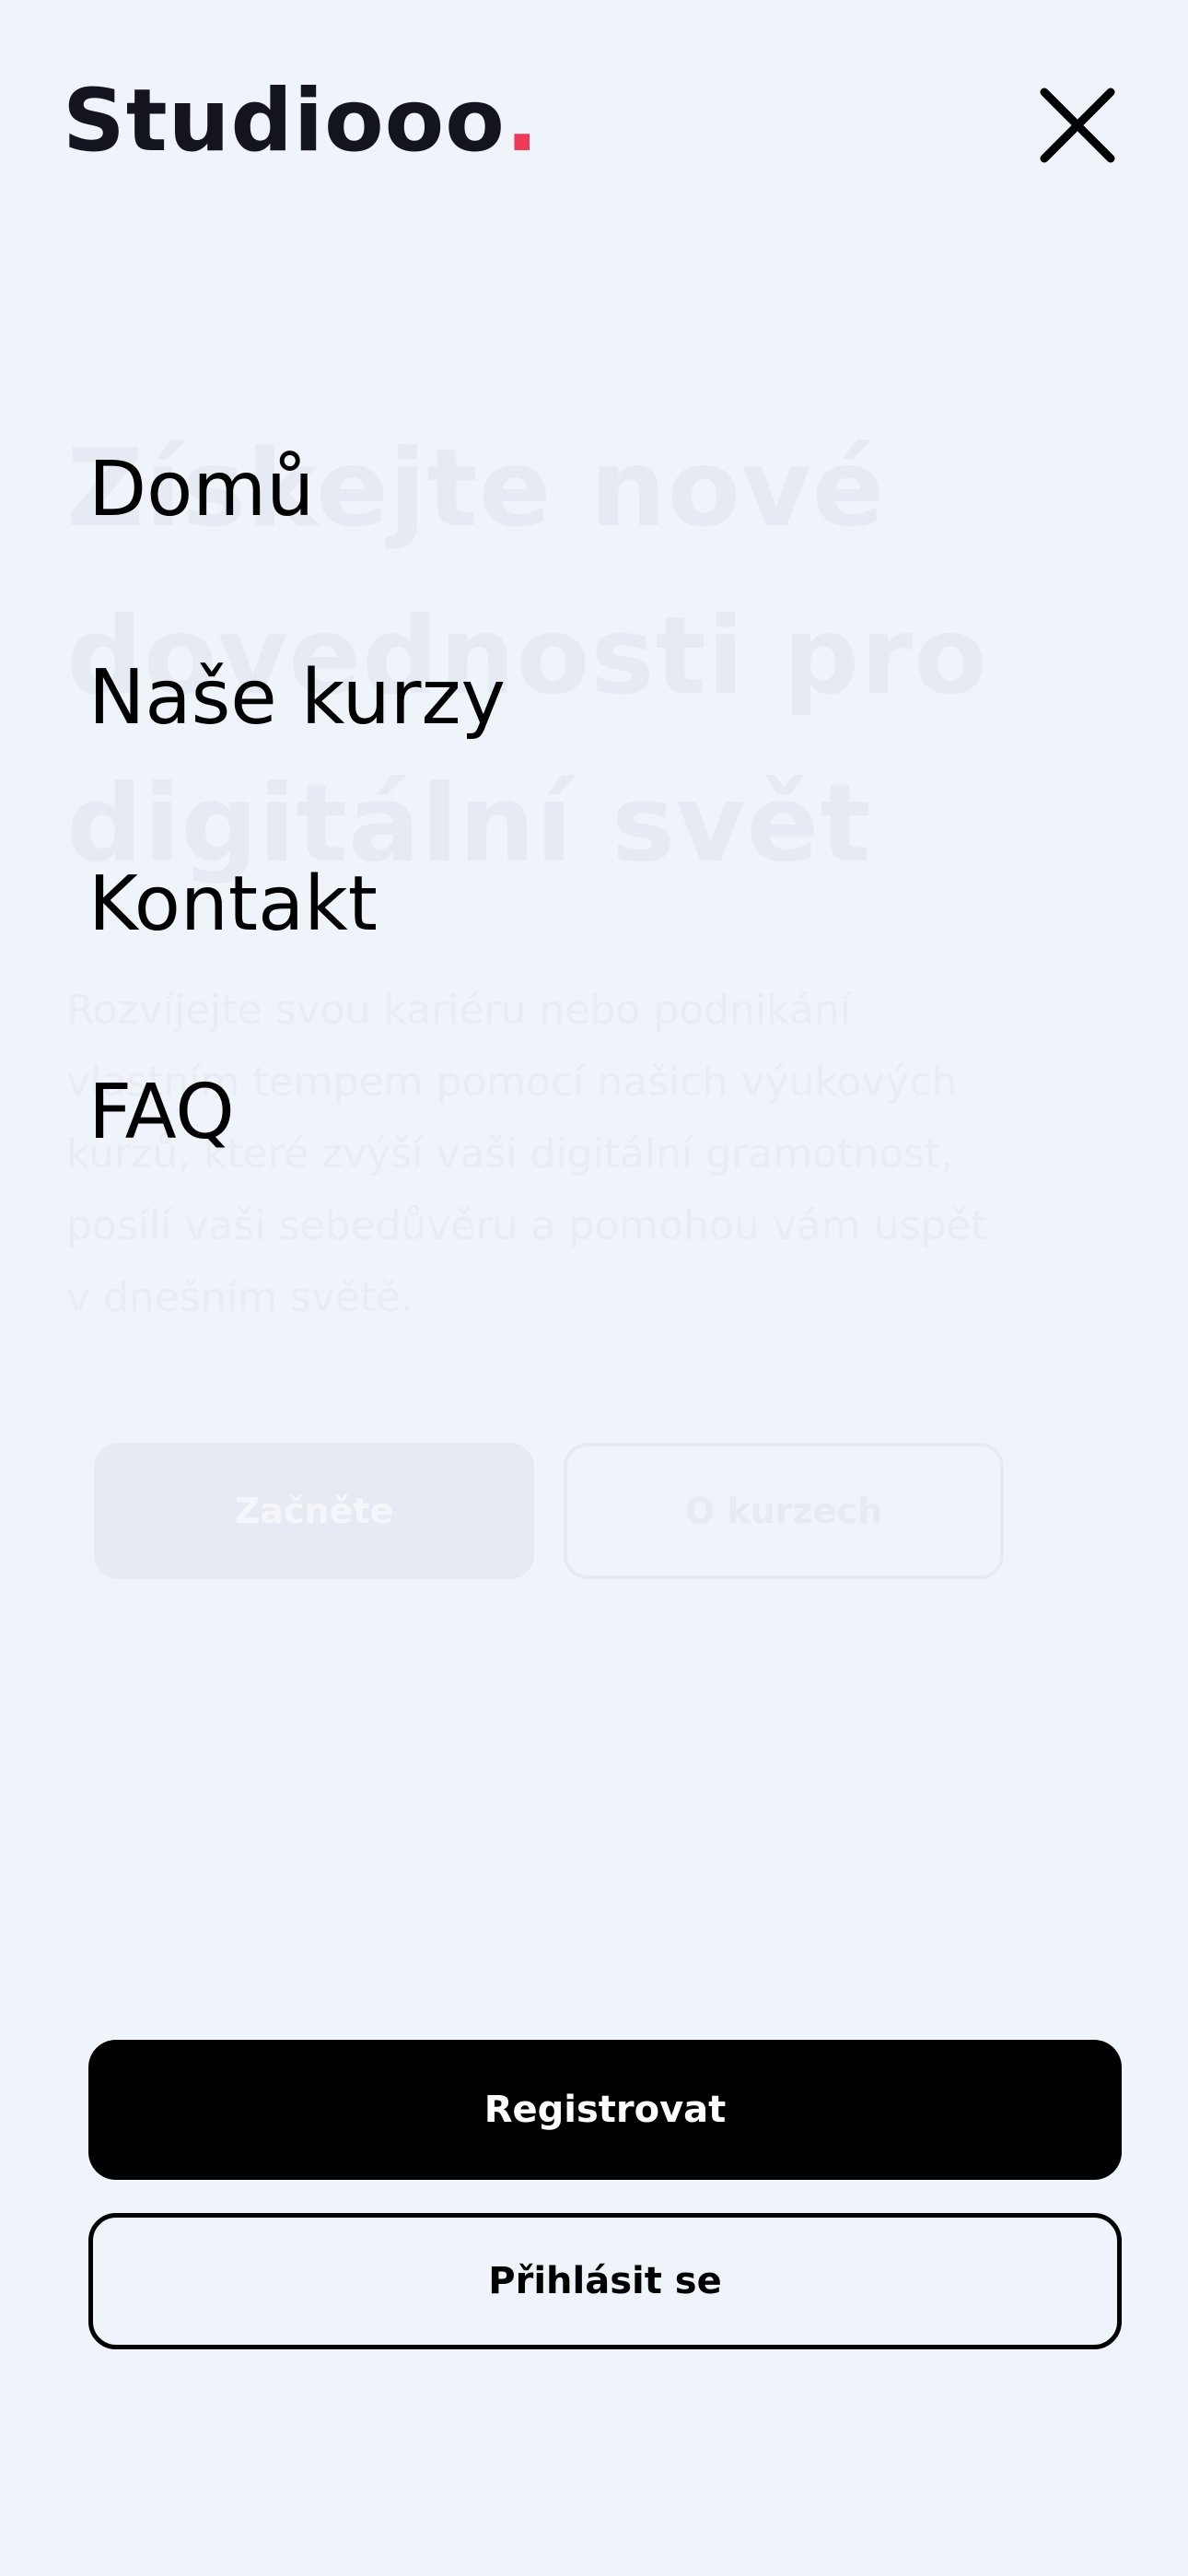 The height and width of the screenshot is (2576, 1188). I want to click on menu-item-courses: Naše kurzy, so click(297, 698).